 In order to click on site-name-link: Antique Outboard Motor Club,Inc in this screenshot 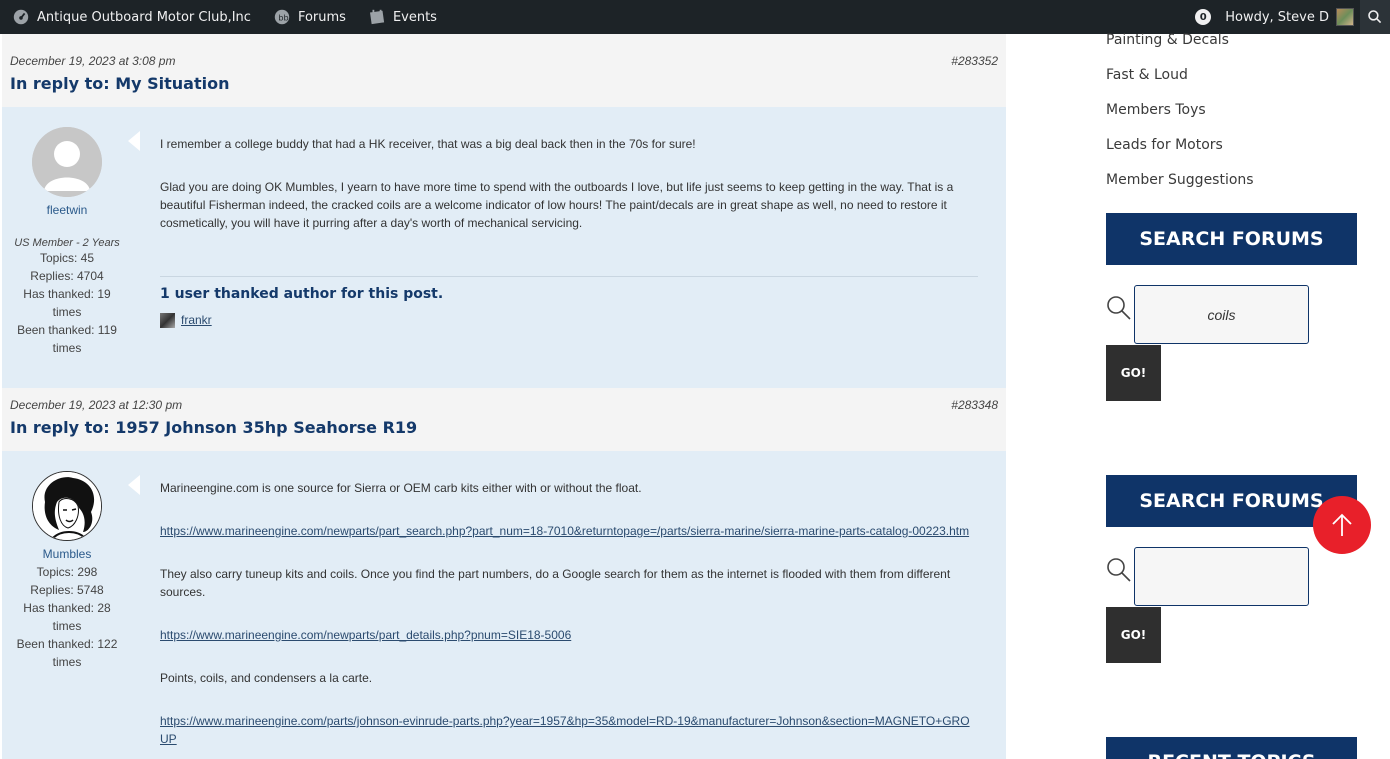, I will do `click(129, 17)`.